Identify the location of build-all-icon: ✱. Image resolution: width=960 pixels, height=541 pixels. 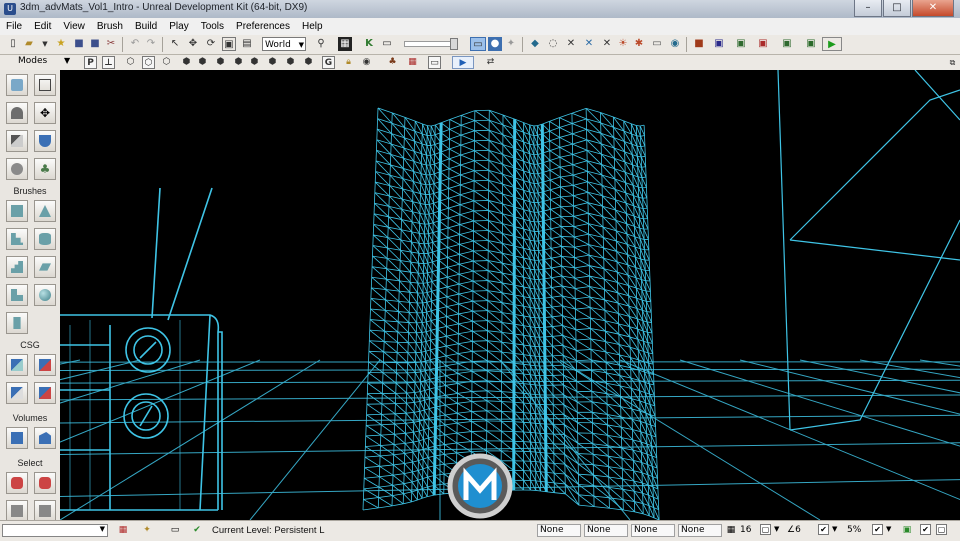
(639, 44).